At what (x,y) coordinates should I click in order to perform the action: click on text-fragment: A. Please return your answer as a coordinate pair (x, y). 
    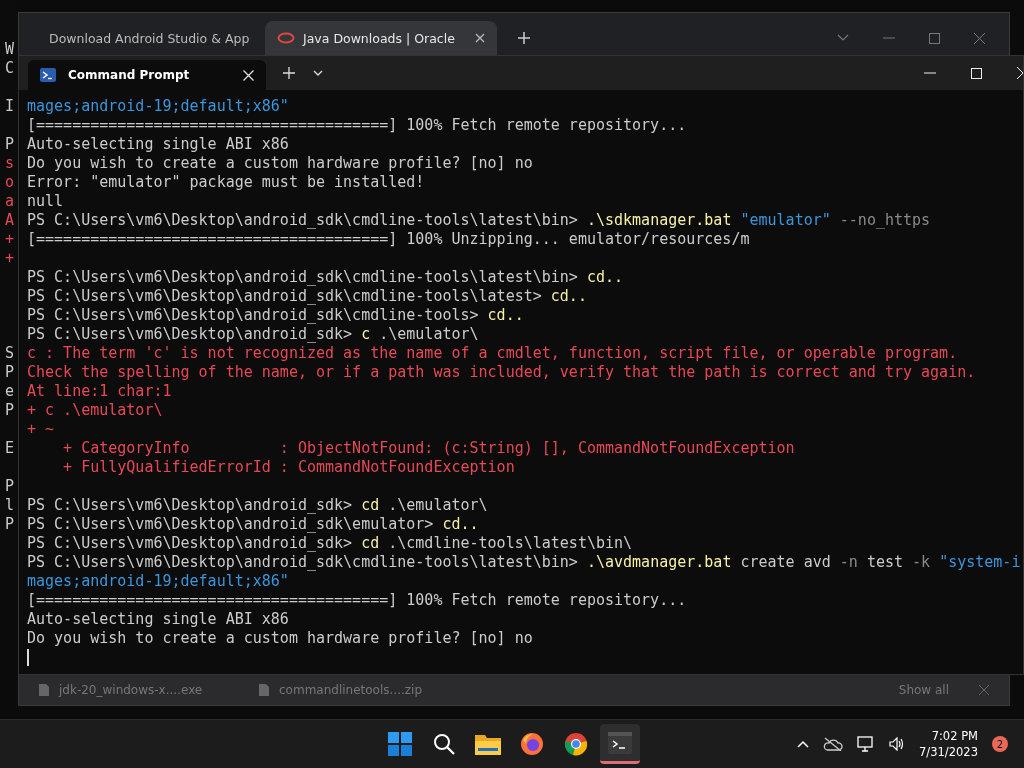
    Looking at the image, I should click on (10, 220).